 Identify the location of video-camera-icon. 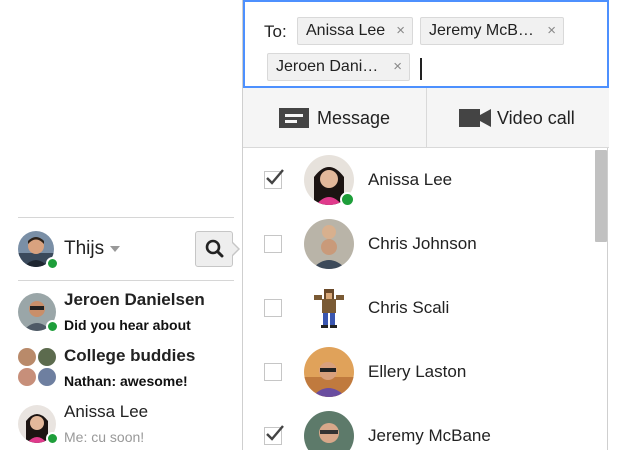
(475, 118).